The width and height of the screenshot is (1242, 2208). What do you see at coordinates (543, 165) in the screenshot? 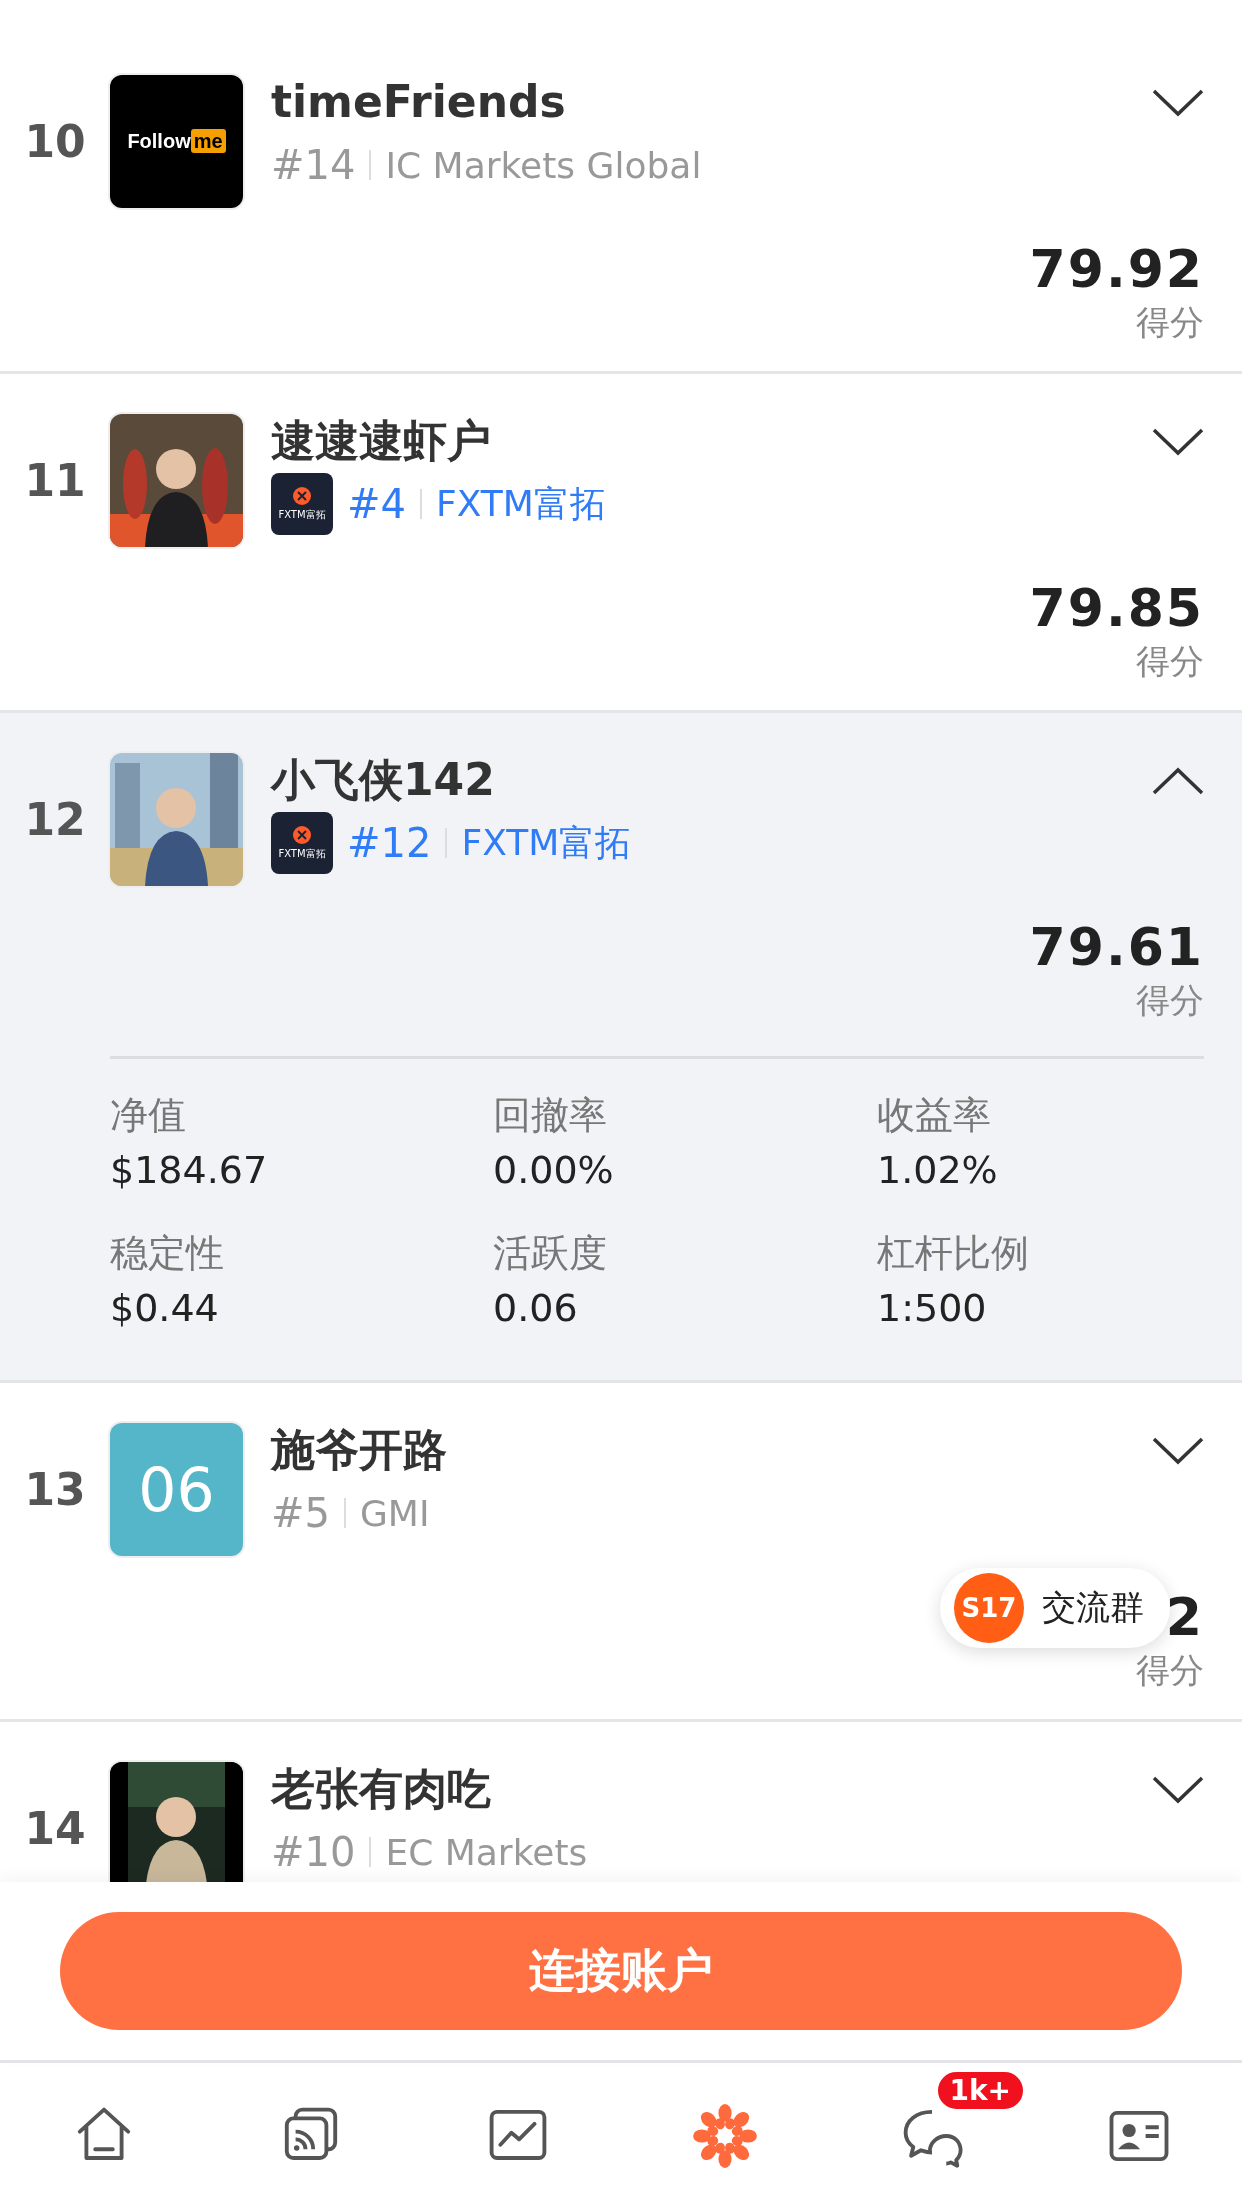
I see `broker-name: IC Markets Global` at bounding box center [543, 165].